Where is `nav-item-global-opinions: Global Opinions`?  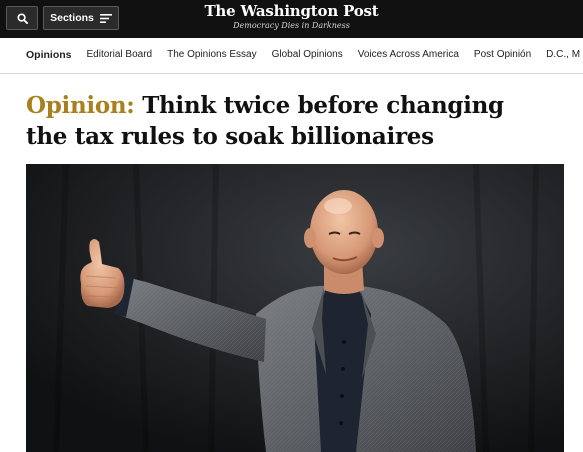 nav-item-global-opinions: Global Opinions is located at coordinates (307, 55).